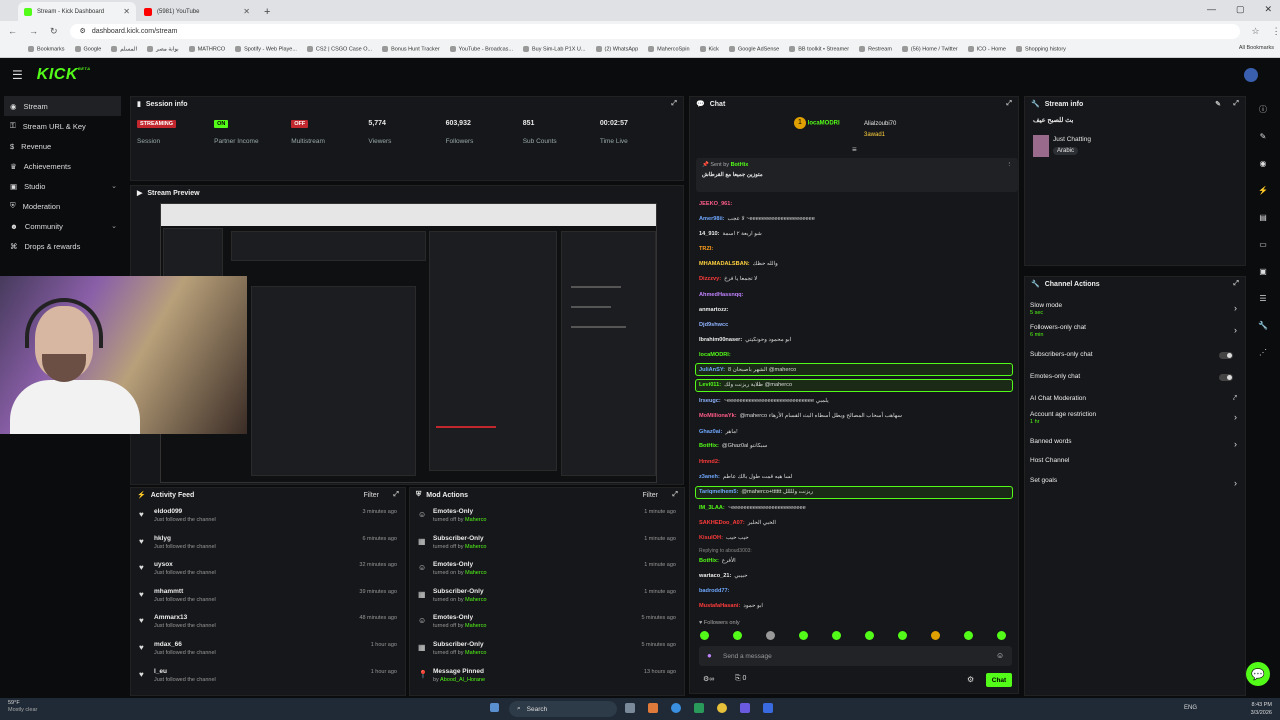 The image size is (1280, 720). Describe the element at coordinates (709, 49) in the screenshot. I see `bookmark-item: Kick` at that location.